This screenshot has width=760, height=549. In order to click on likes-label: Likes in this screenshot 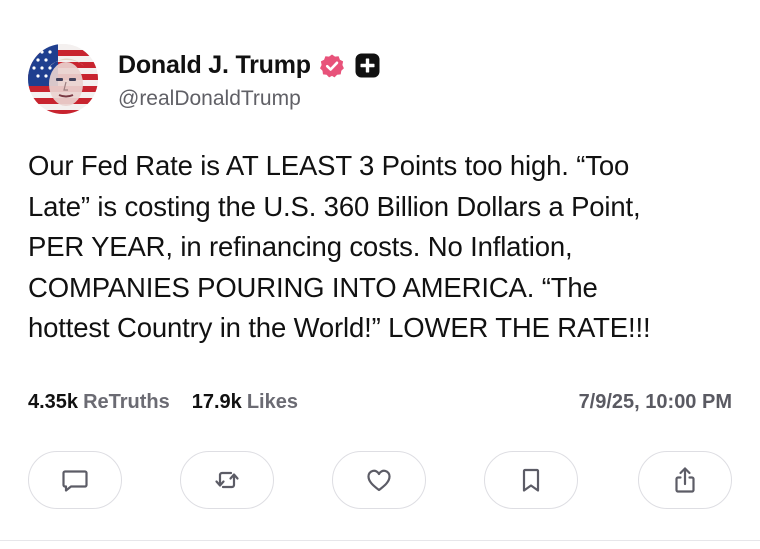, I will do `click(272, 402)`.